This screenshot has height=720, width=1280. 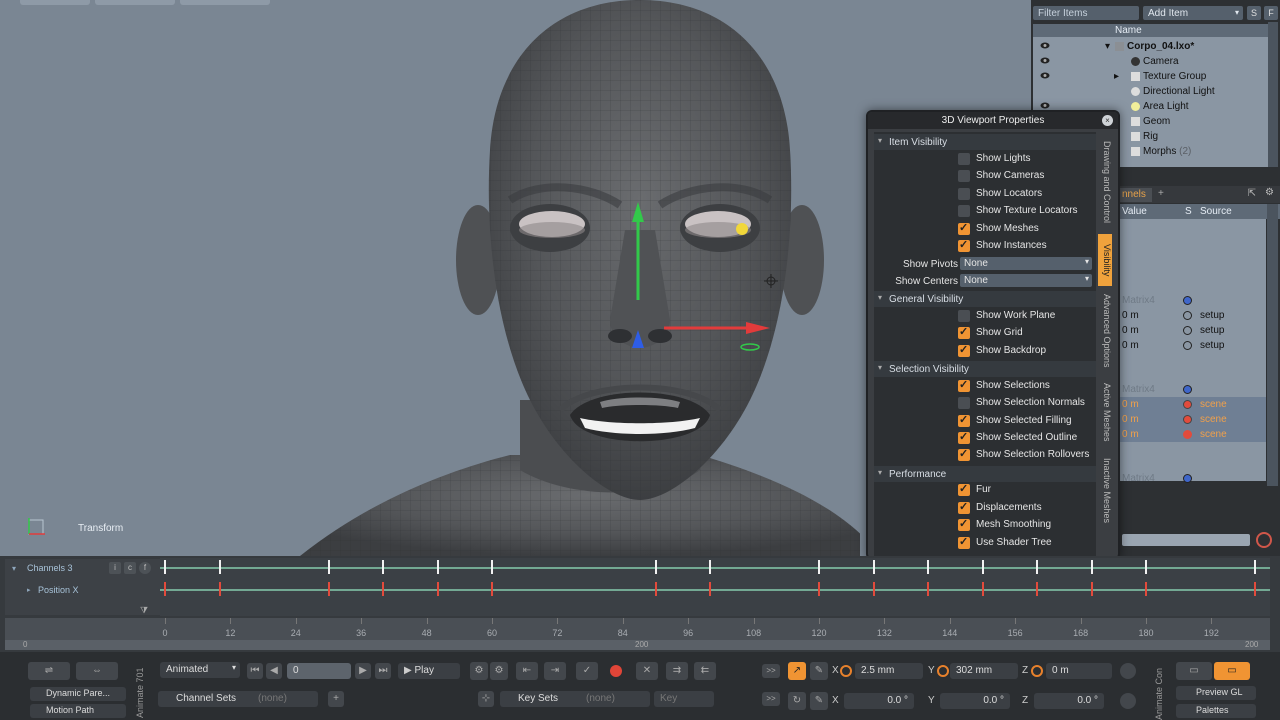 I want to click on palettes-button: Palettes, so click(x=1216, y=711).